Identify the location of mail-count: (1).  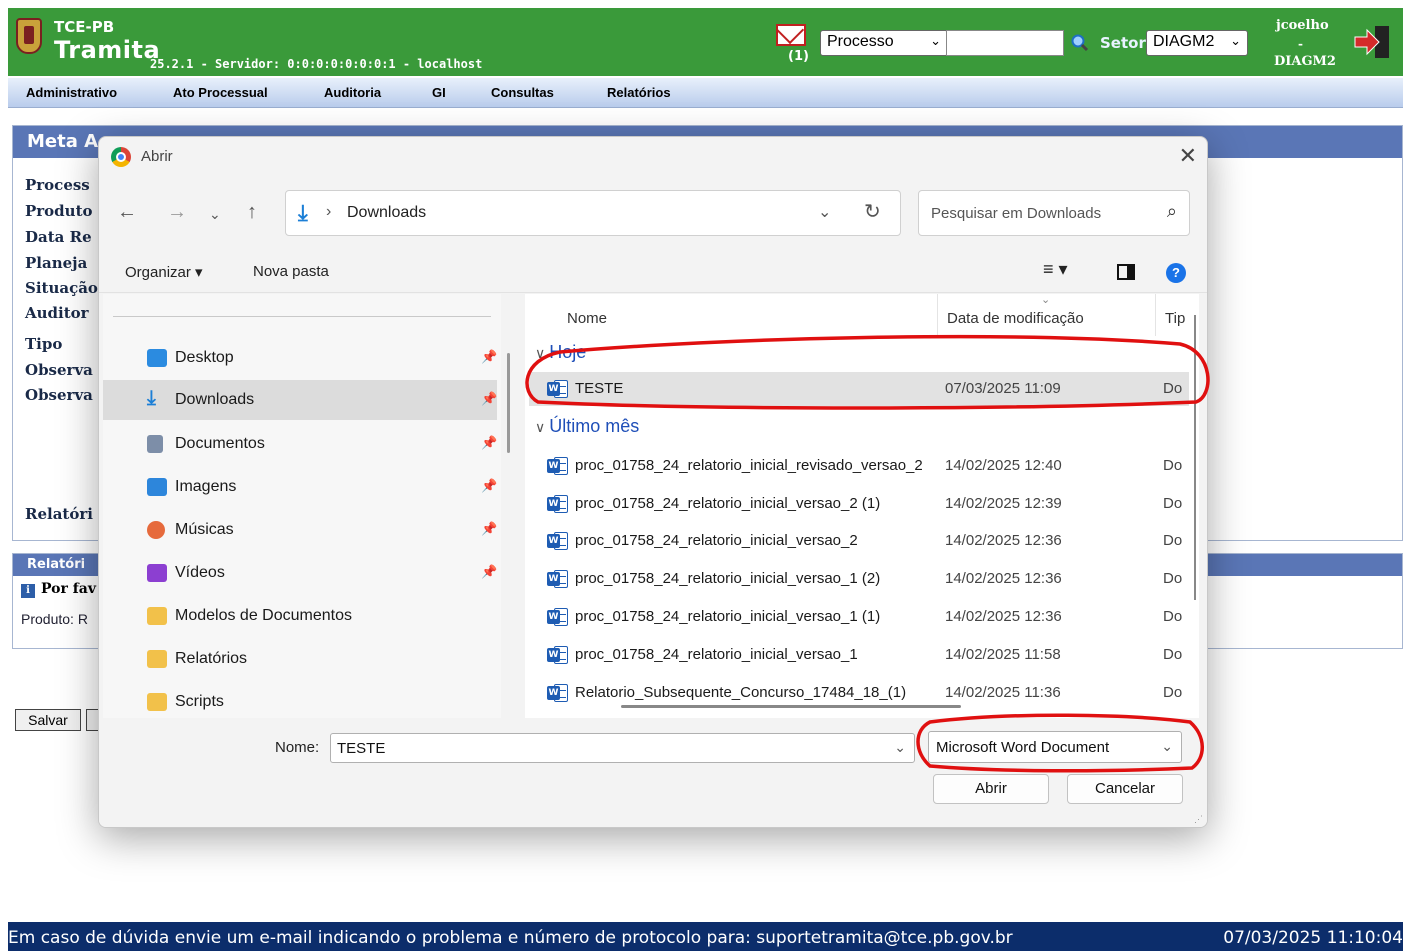
(798, 56).